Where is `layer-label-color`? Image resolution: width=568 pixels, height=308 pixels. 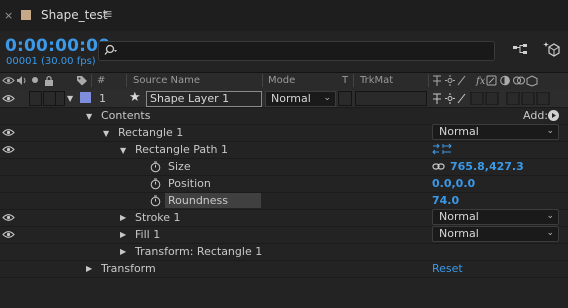 layer-label-color is located at coordinates (85, 97).